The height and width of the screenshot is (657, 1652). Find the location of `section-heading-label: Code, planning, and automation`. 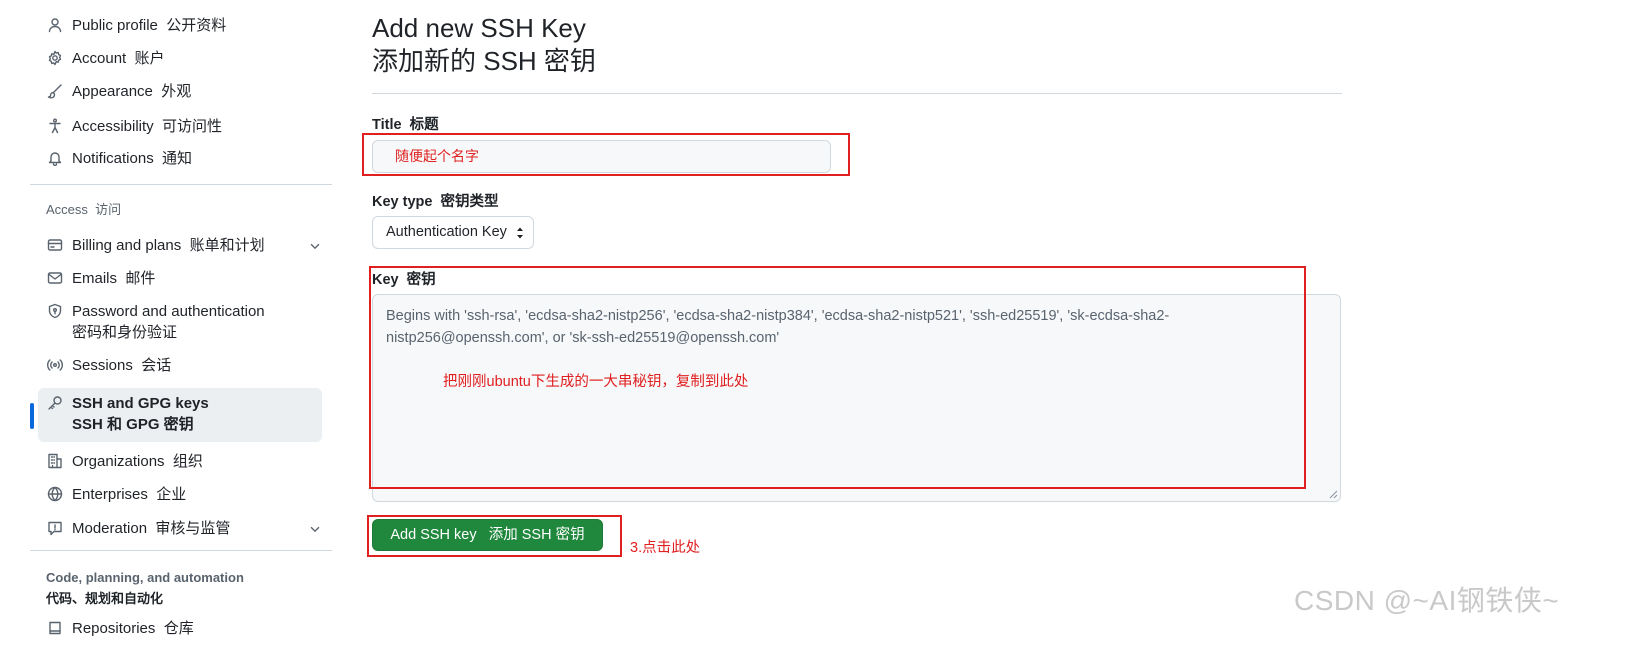

section-heading-label: Code, planning, and automation is located at coordinates (145, 577).